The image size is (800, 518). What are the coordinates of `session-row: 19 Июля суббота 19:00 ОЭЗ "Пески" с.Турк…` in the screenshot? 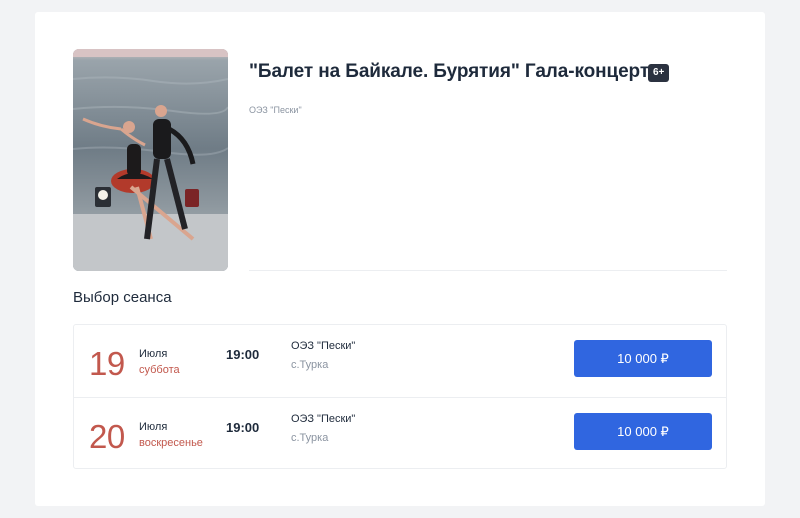 It's located at (400, 361).